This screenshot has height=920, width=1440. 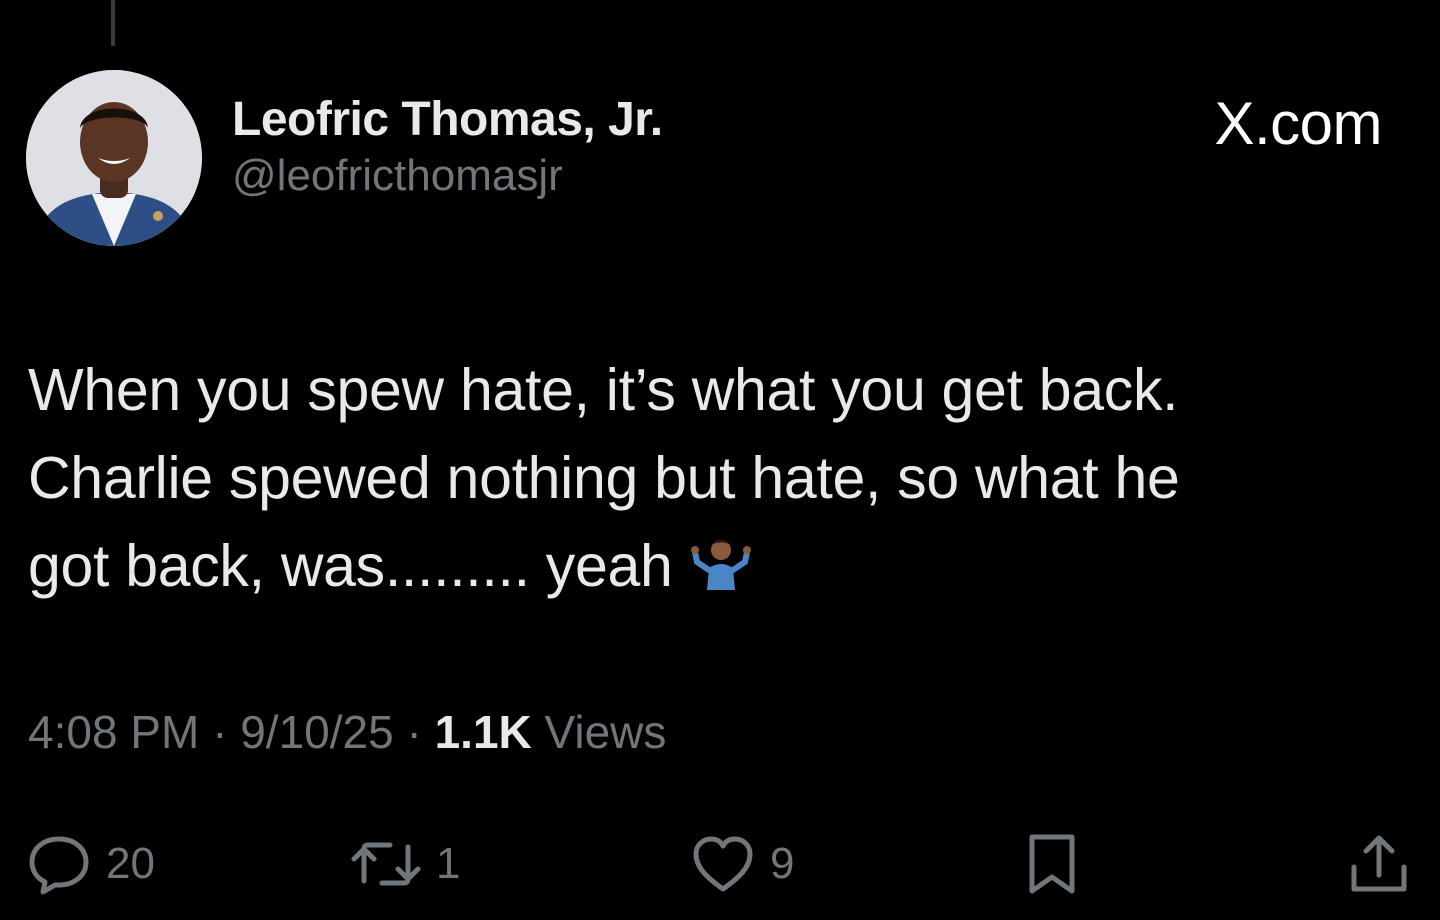 What do you see at coordinates (59, 864) in the screenshot?
I see `reply-icon` at bounding box center [59, 864].